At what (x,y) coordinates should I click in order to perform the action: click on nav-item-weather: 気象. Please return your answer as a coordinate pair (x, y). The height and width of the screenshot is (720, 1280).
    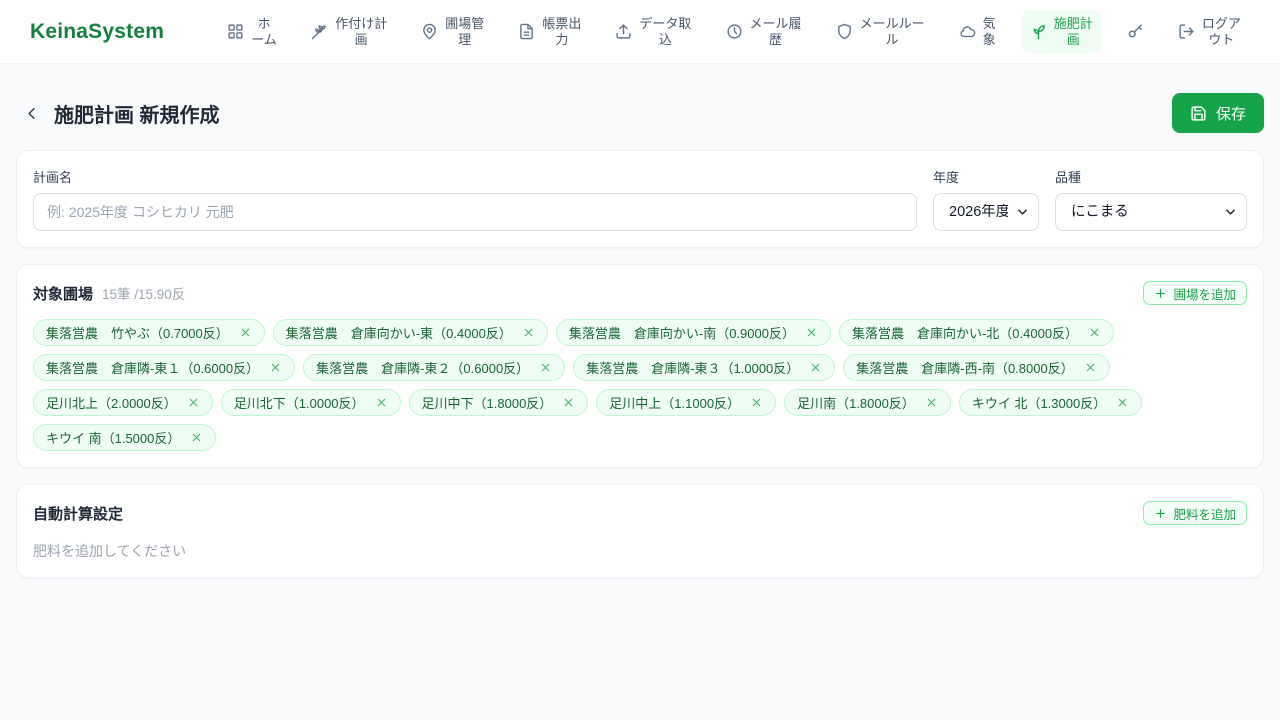
    Looking at the image, I should click on (977, 31).